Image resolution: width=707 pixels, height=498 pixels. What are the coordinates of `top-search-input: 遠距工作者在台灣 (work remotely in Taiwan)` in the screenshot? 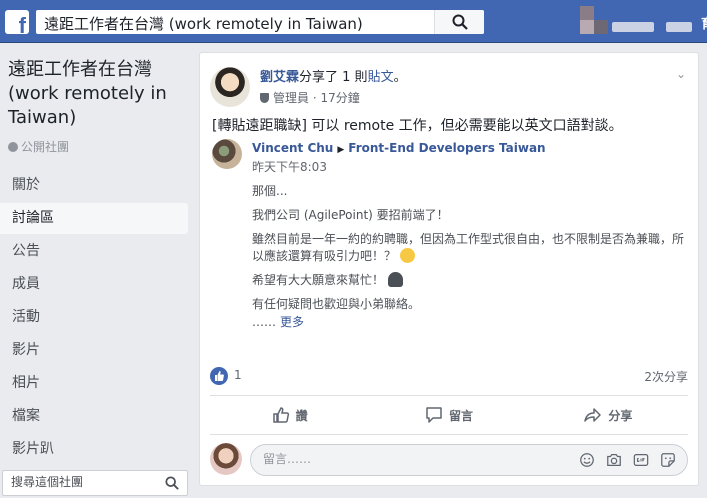 It's located at (203, 23).